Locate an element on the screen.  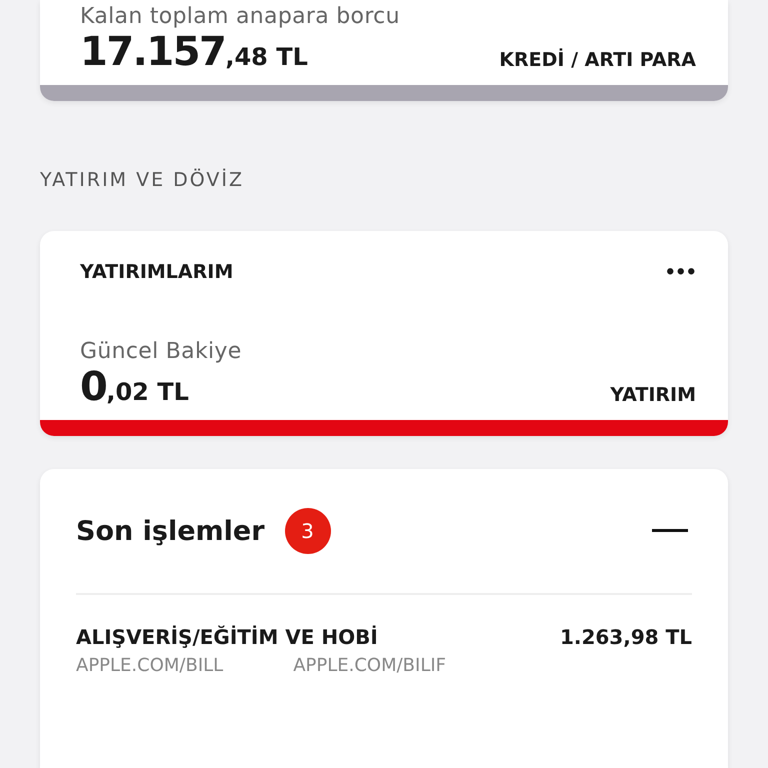
transaction-category: ALIŞVERİŞ/EĞİTİM VE HOBİ is located at coordinates (227, 637).